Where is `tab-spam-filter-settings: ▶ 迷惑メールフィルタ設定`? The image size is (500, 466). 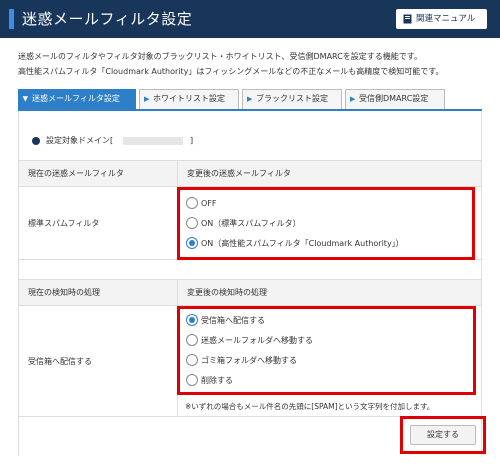
tab-spam-filter-settings: ▶ 迷惑メールフィルタ設定 is located at coordinates (77, 99).